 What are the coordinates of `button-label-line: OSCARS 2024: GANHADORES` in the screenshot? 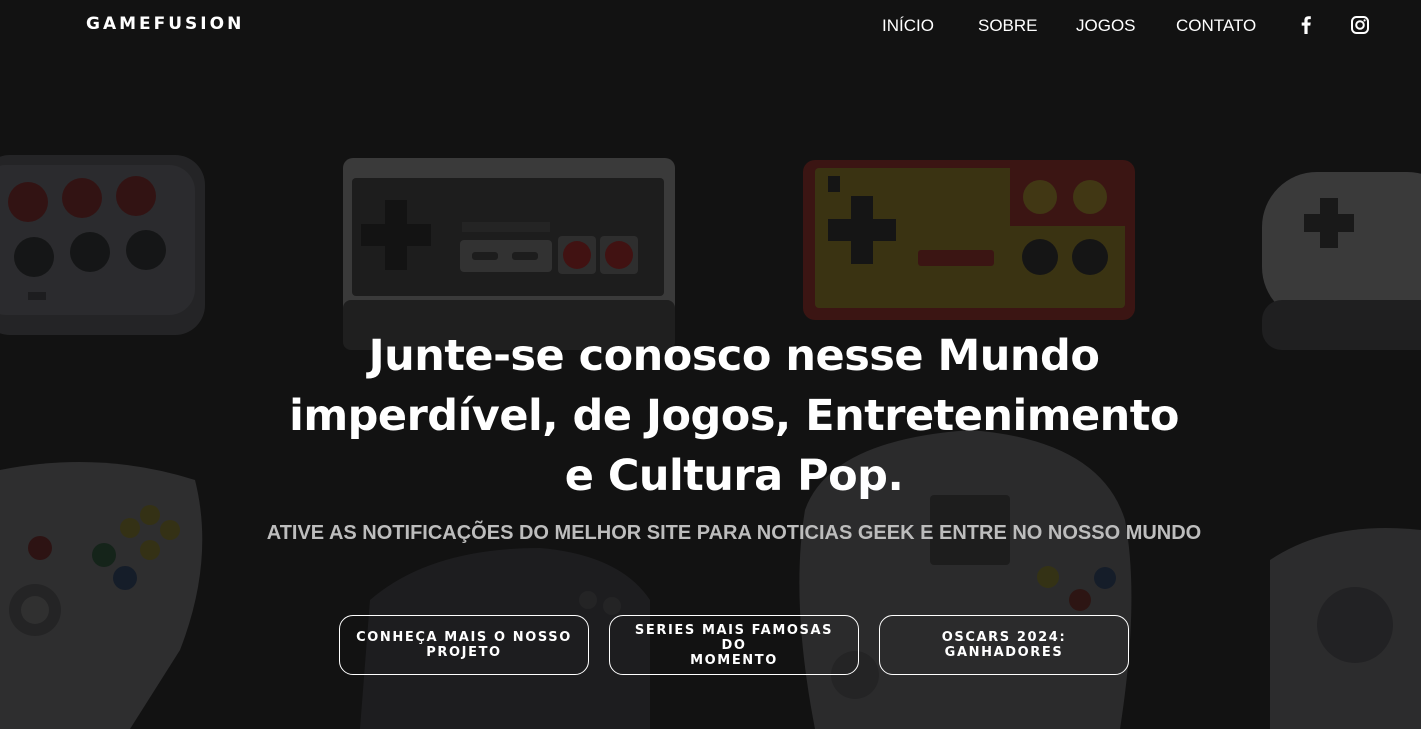 It's located at (1004, 645).